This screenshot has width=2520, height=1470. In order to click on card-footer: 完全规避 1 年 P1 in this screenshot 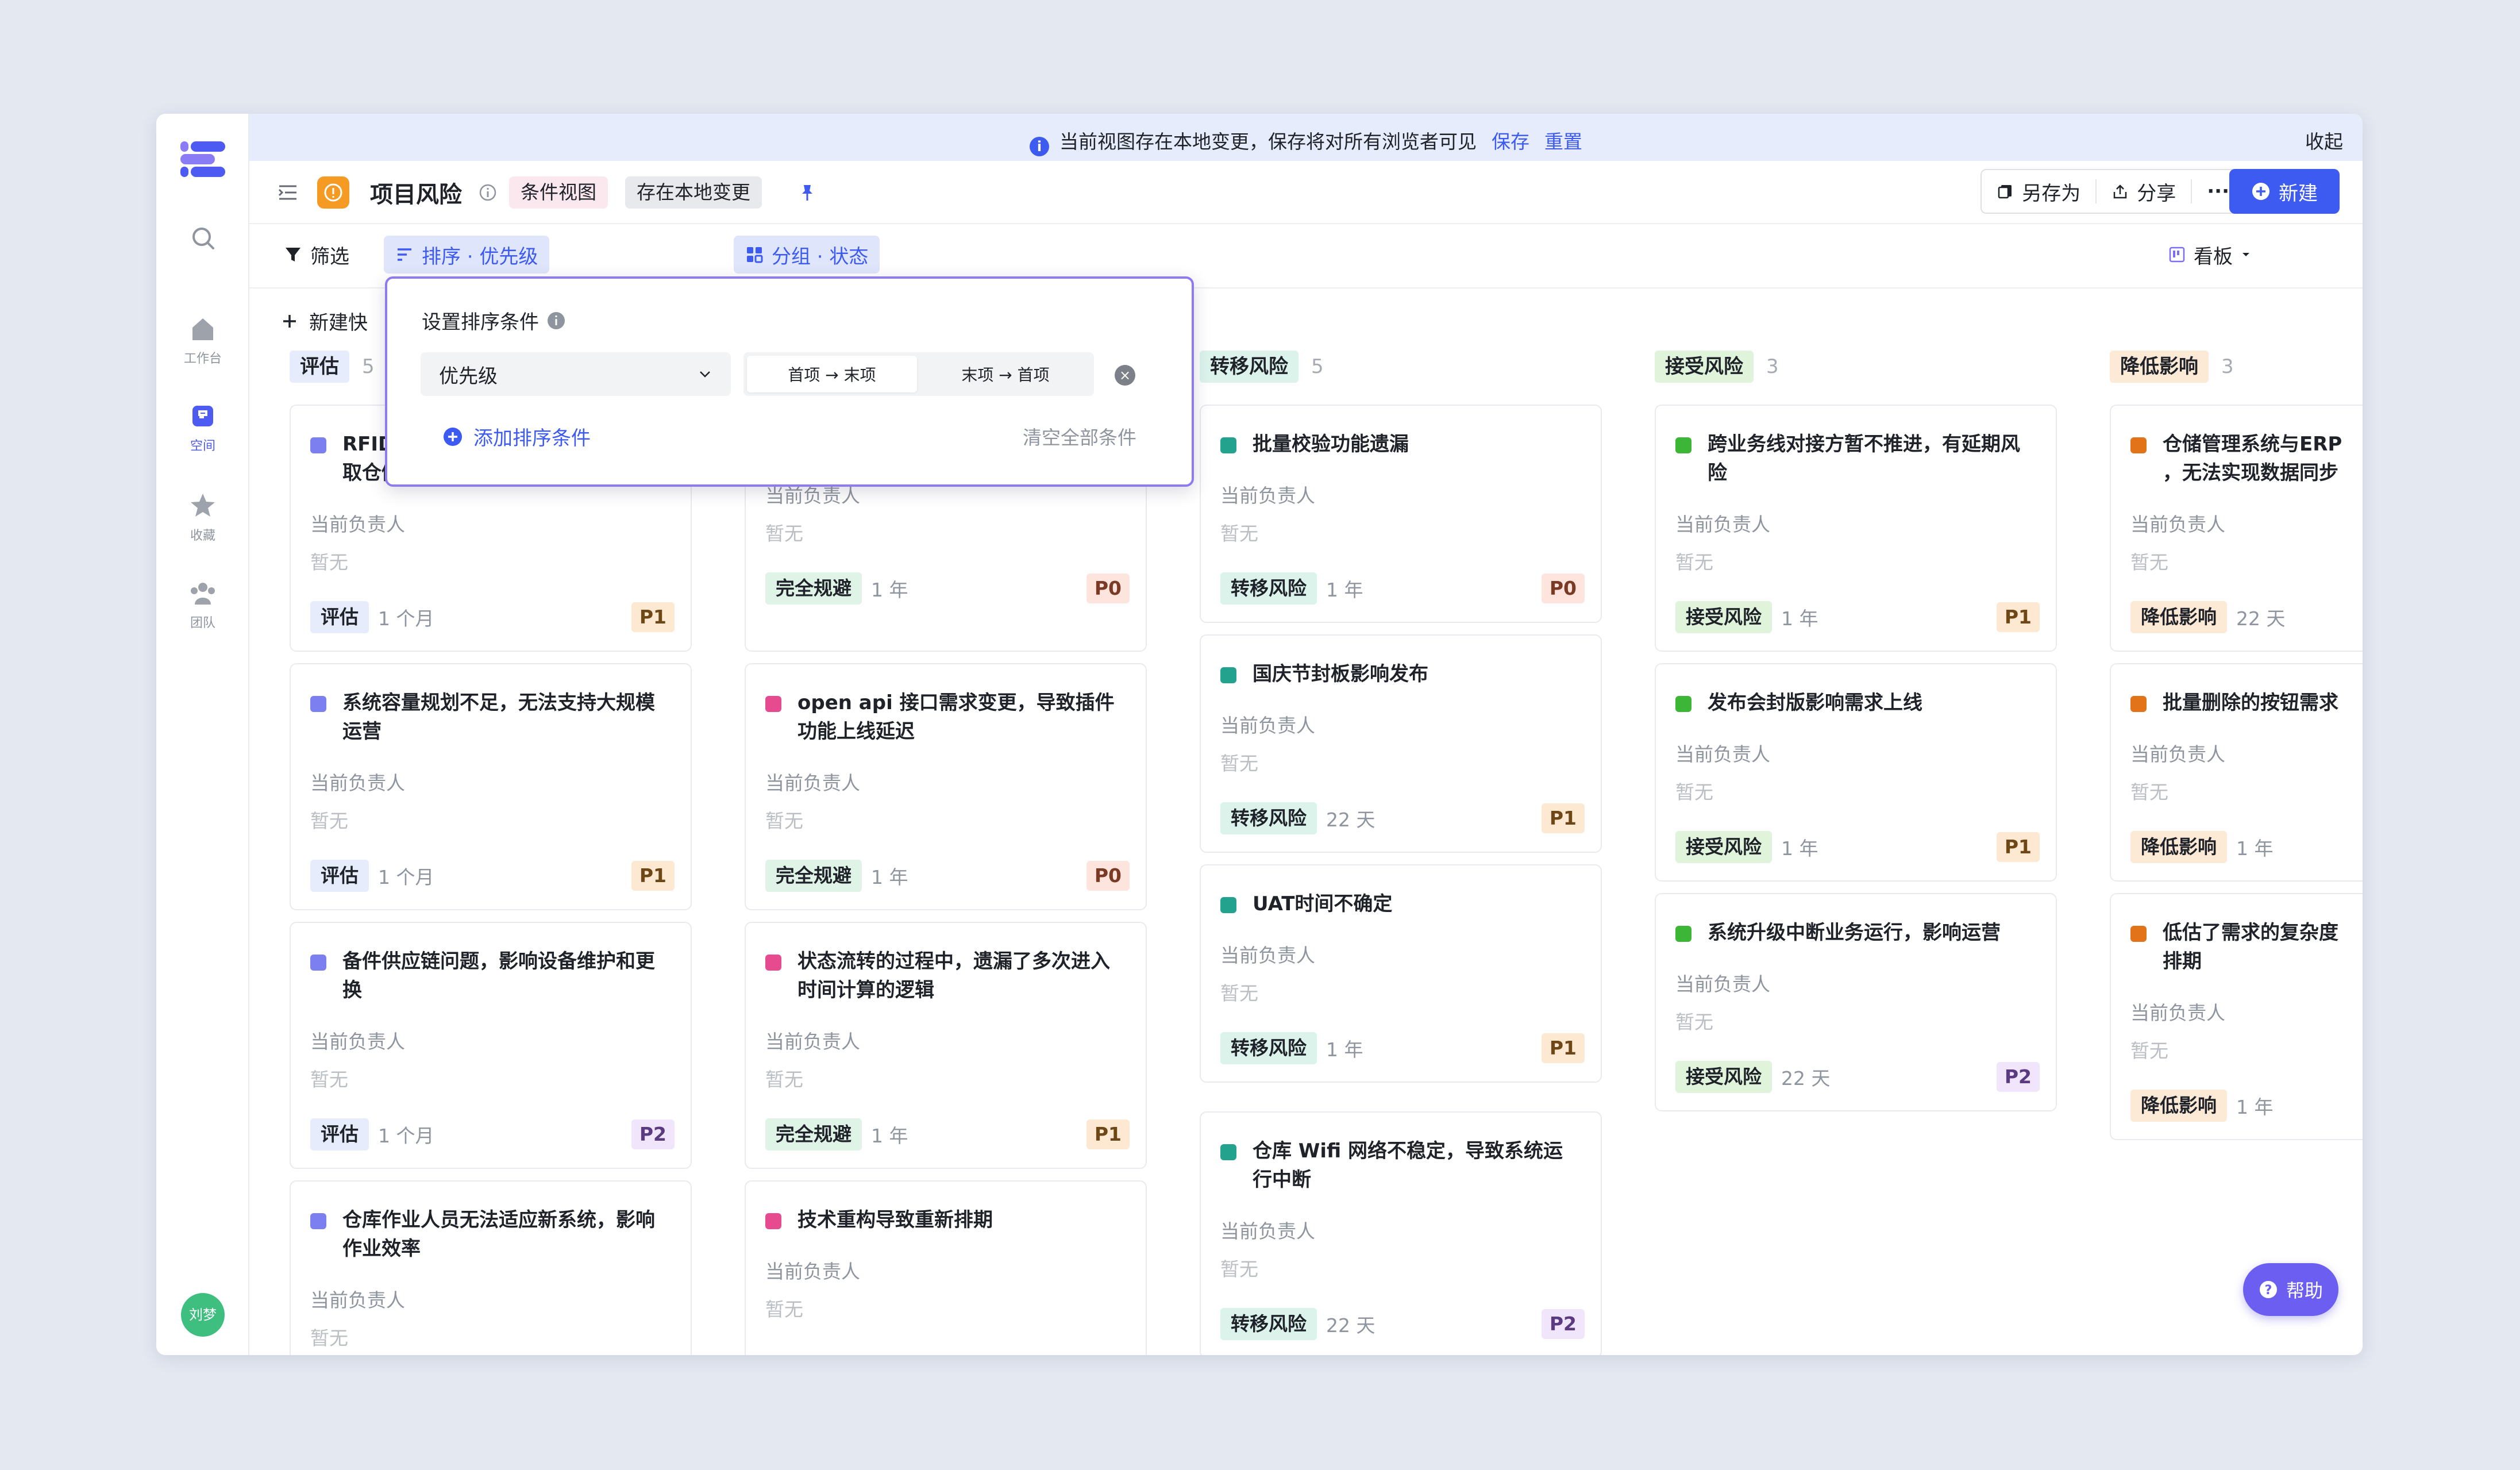, I will do `click(948, 1134)`.